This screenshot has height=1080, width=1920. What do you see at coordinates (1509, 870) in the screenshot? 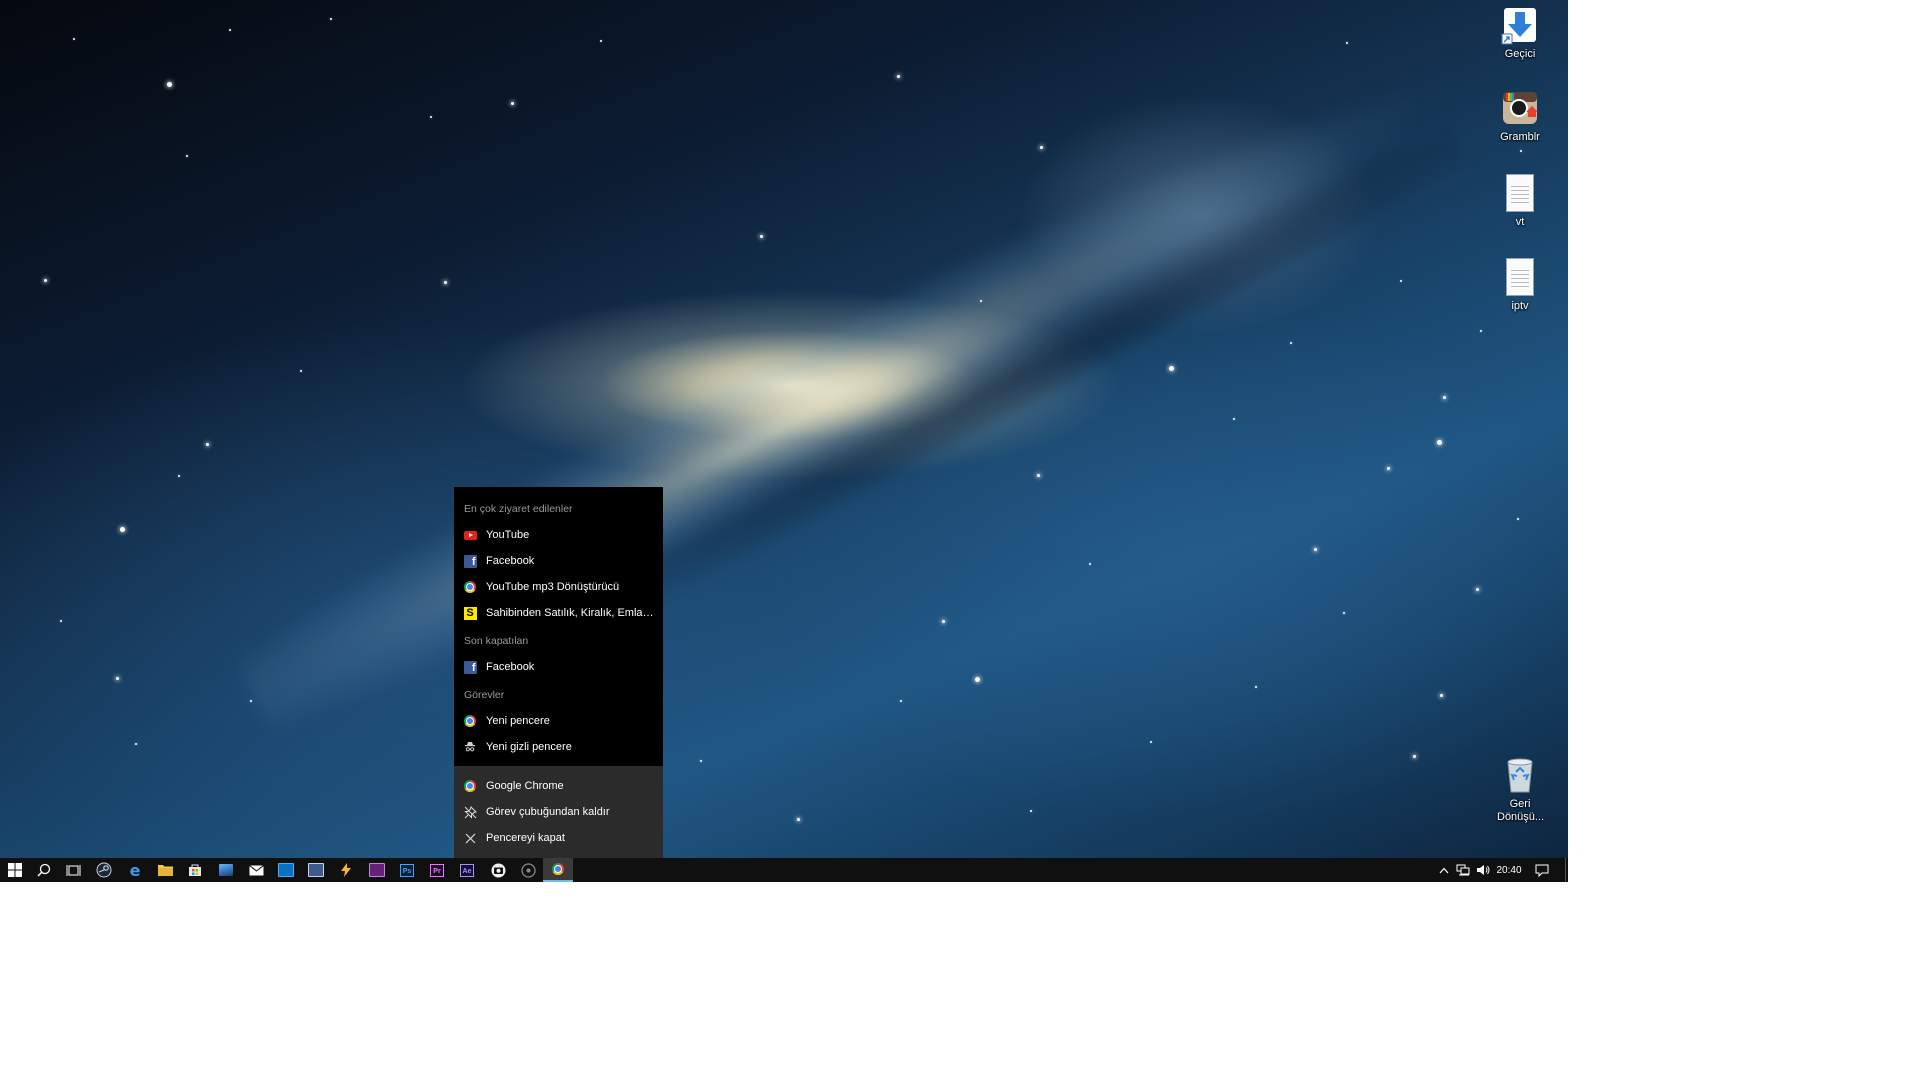
I see `clock: 20:40` at bounding box center [1509, 870].